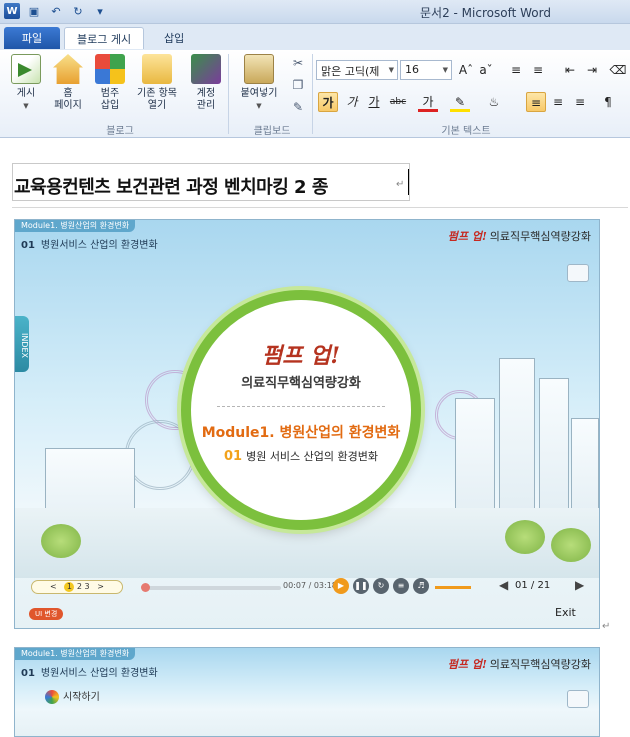 Image resolution: width=630 pixels, height=737 pixels. Describe the element at coordinates (579, 585) in the screenshot. I see `next-page-icon: ▶` at that location.